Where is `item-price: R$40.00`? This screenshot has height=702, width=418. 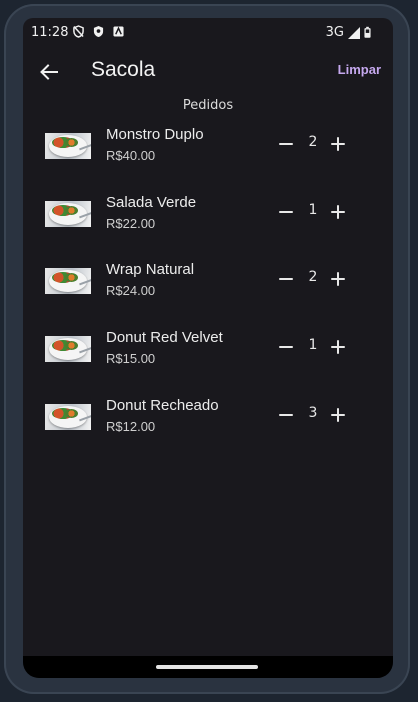 item-price: R$40.00 is located at coordinates (131, 155).